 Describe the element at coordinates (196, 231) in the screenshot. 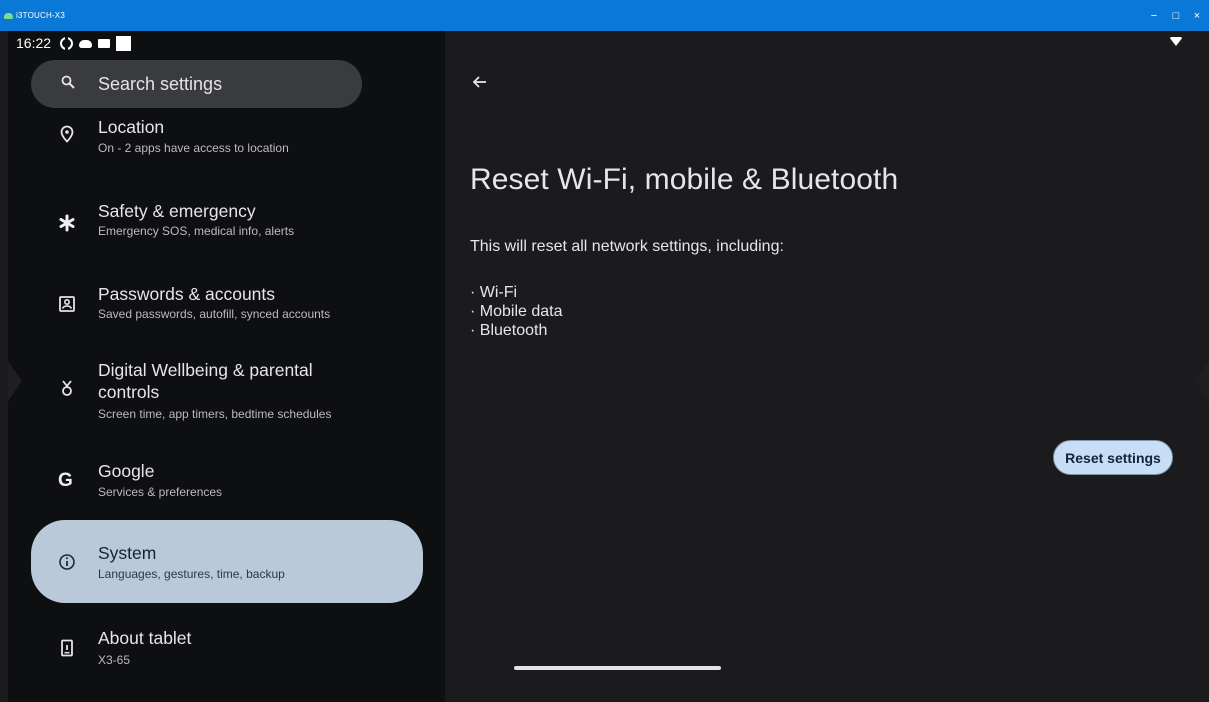

I see `settings-item-subtitle: Emergency SOS, medical info, alerts` at that location.